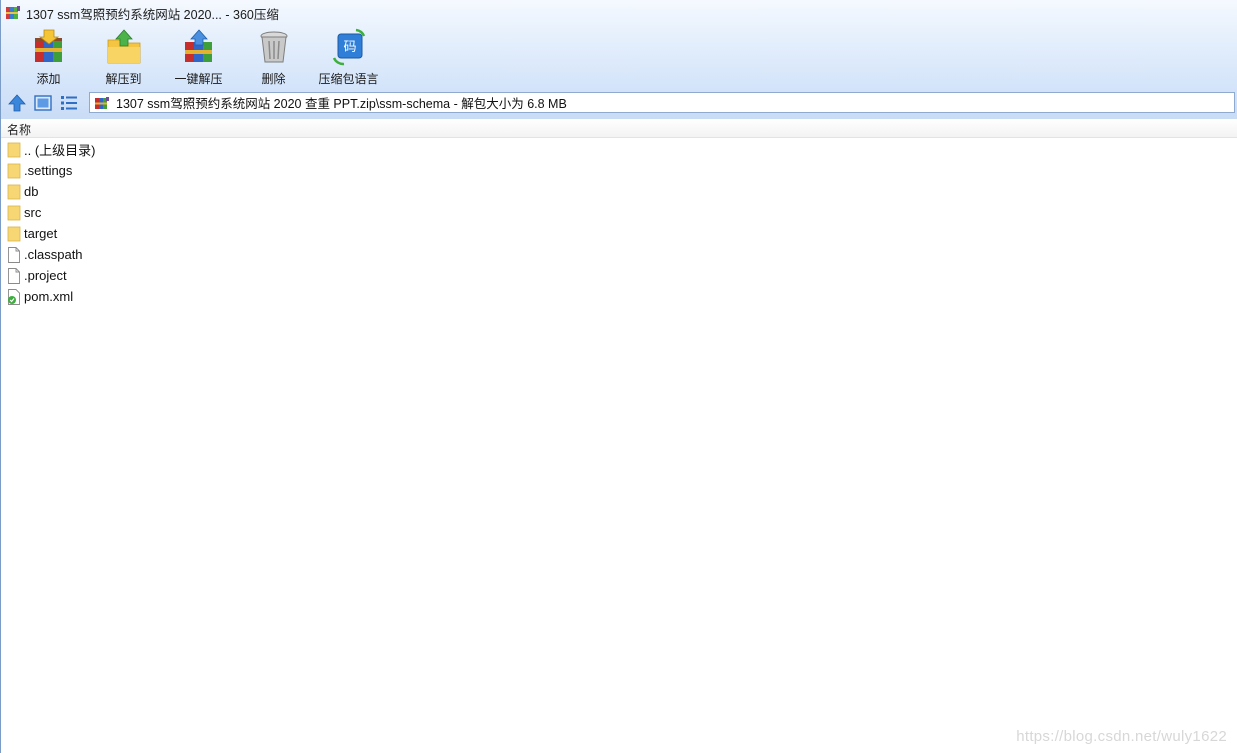 This screenshot has width=1237, height=753. Describe the element at coordinates (152, 14) in the screenshot. I see `window-title: 1307 ssm驾照预约系统网站 2020... - 360压缩` at that location.